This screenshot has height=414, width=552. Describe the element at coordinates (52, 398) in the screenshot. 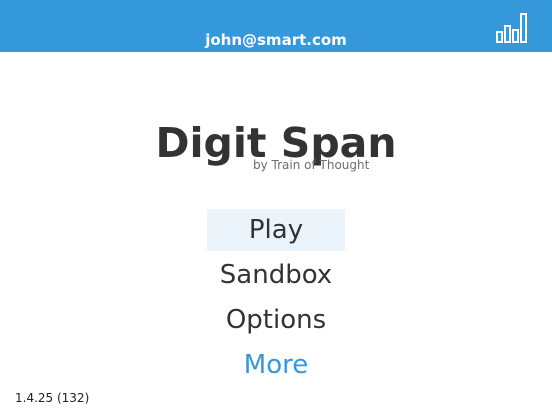

I see `version-label: 1.4.25 (132)` at that location.